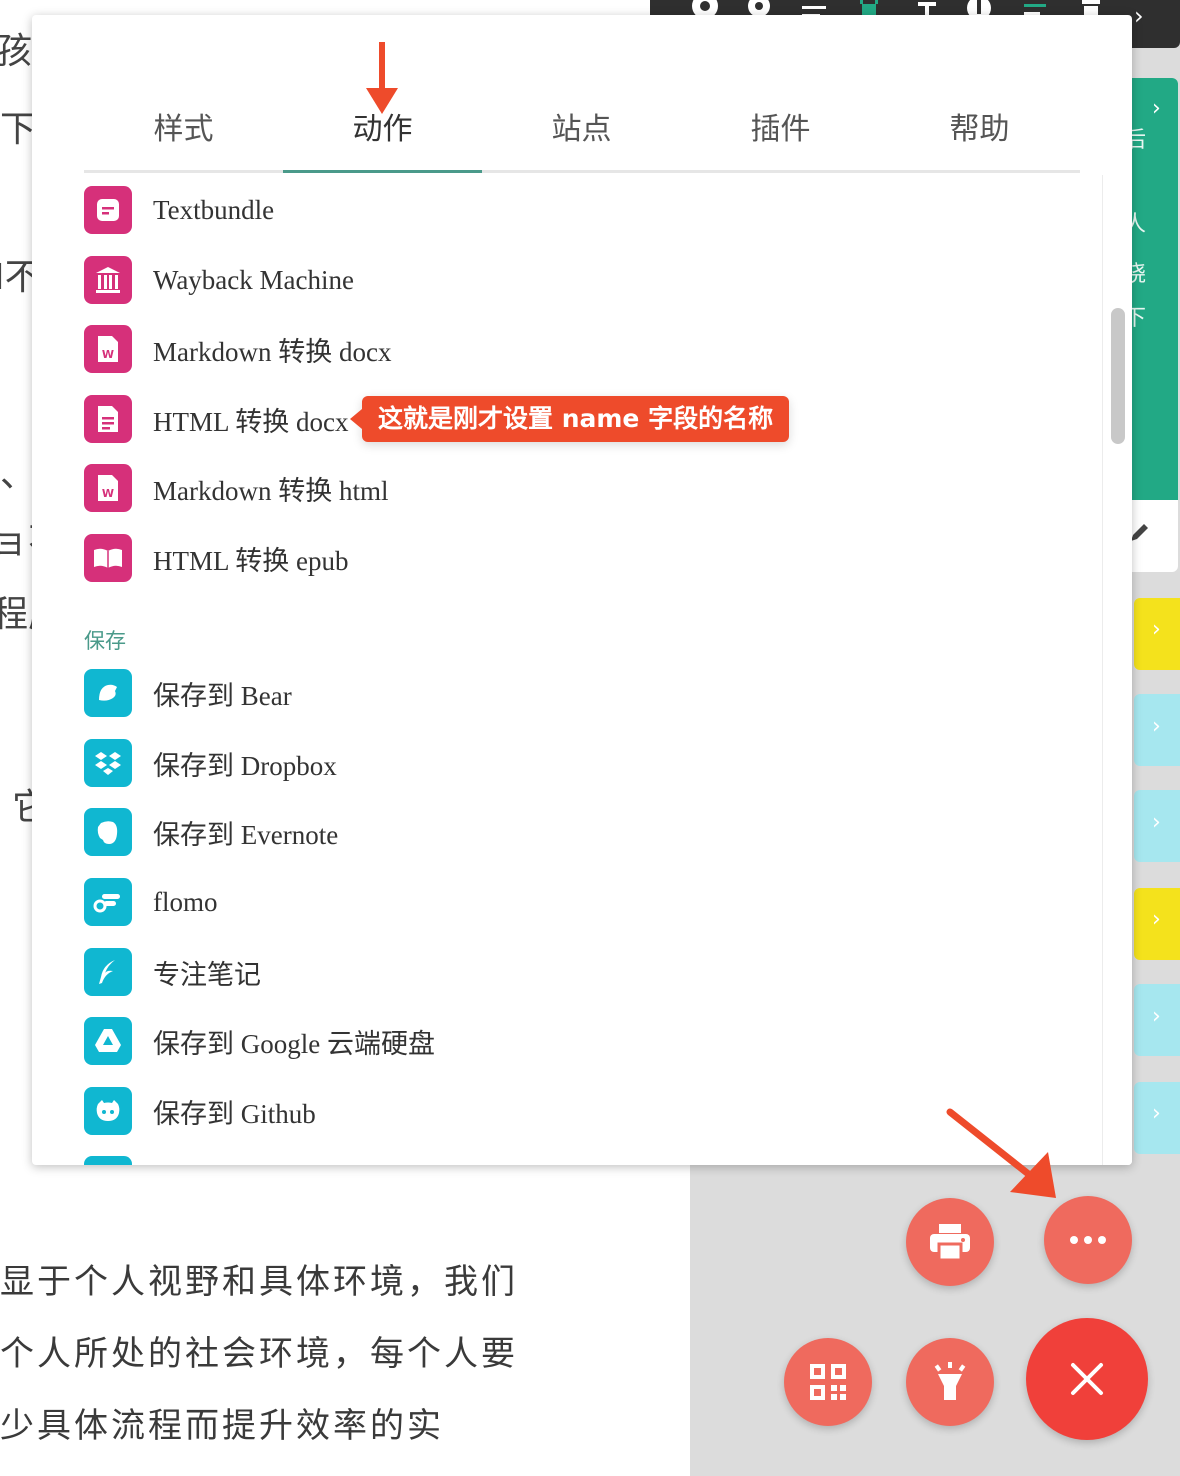 The height and width of the screenshot is (1476, 1180). I want to click on popup-scrollbar, so click(1117, 670).